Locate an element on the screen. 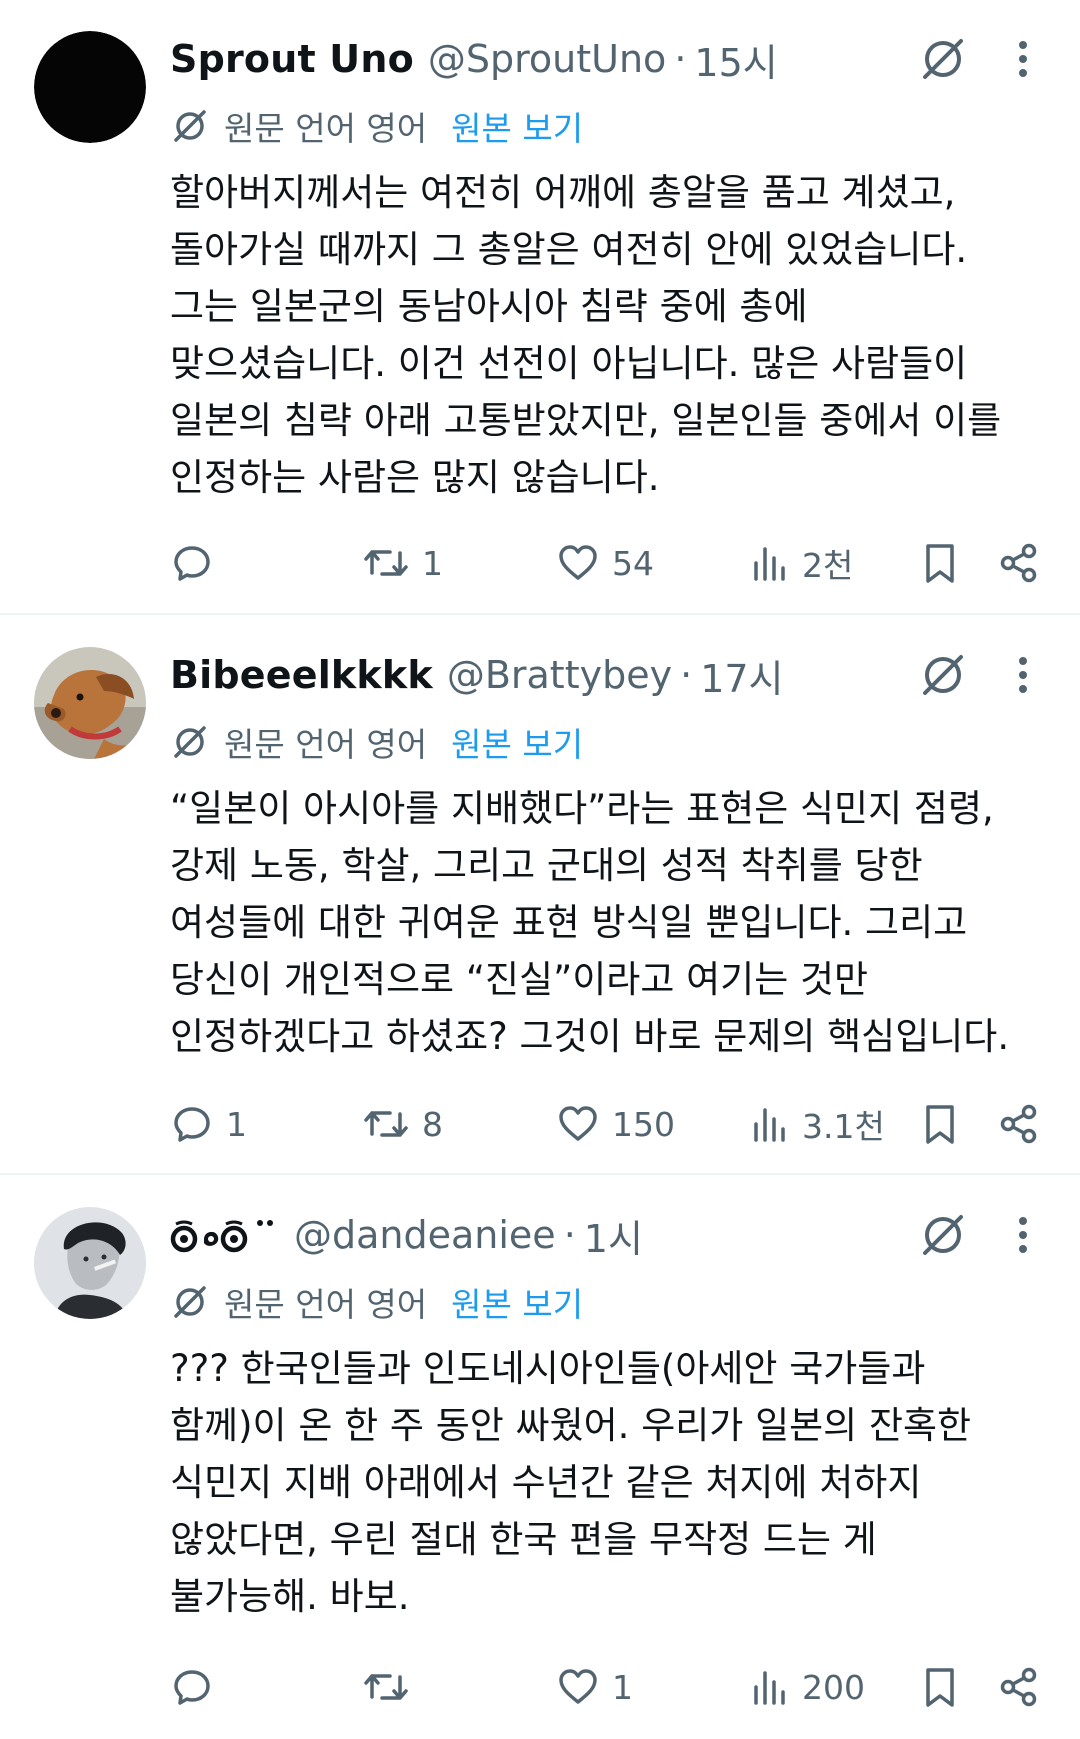  timestamp: 15시 is located at coordinates (735, 59).